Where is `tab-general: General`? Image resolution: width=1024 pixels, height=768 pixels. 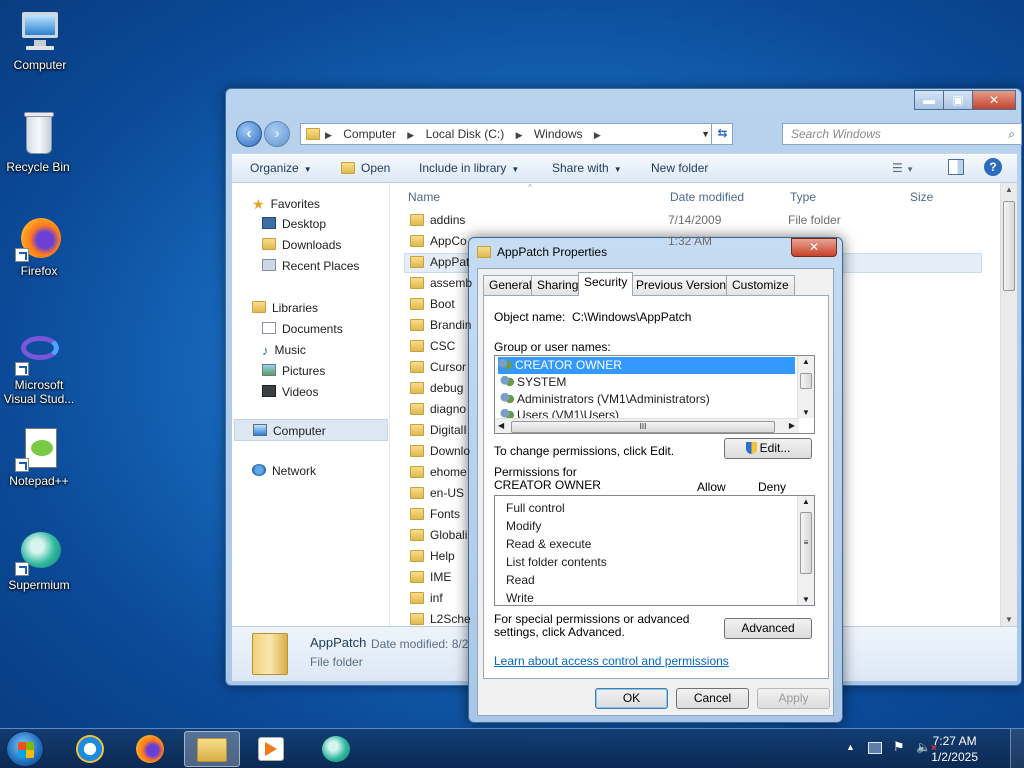 tab-general: General is located at coordinates (510, 285).